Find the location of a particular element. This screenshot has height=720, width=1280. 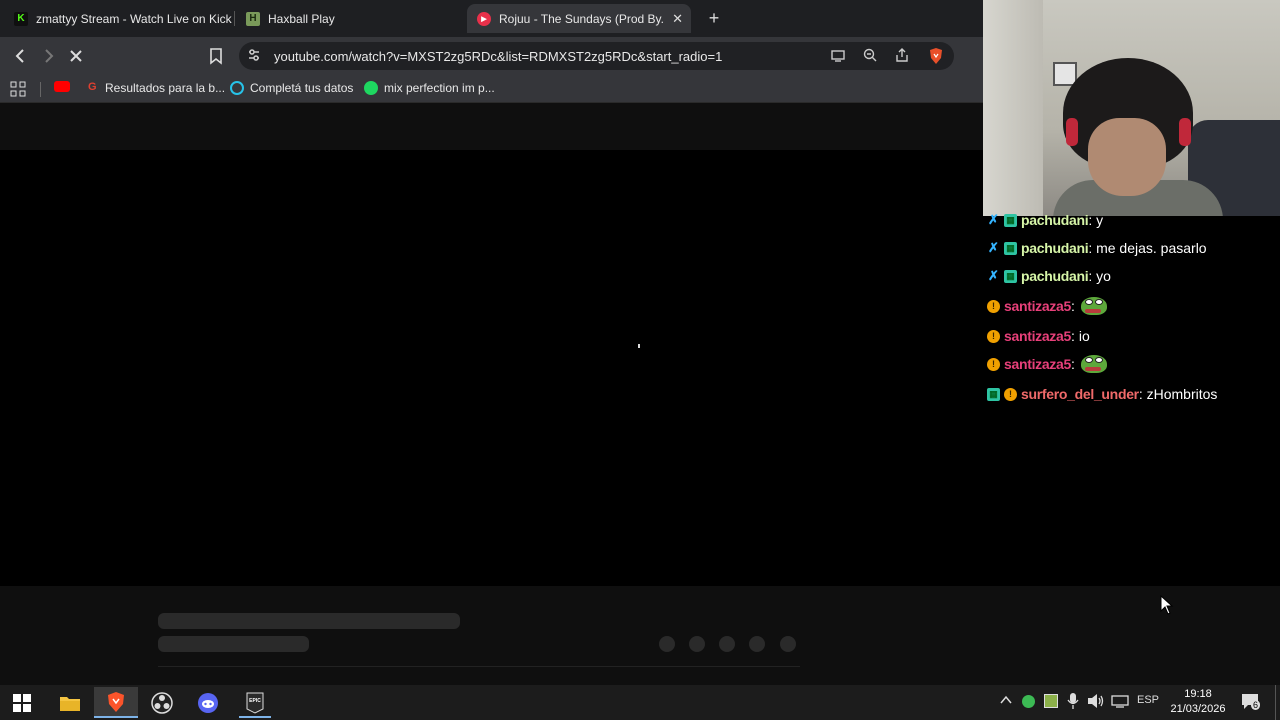

tab-haxball: H Haxball Play is located at coordinates (350, 18).